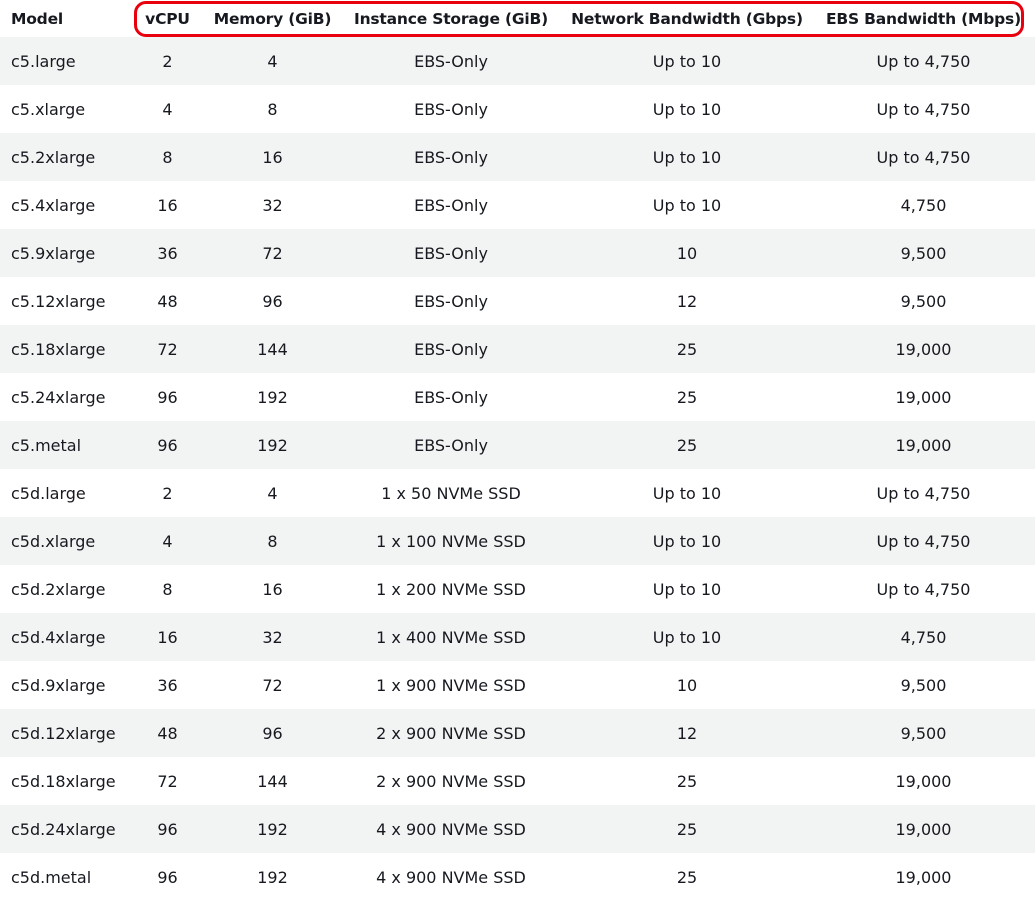 Image resolution: width=1035 pixels, height=901 pixels. What do you see at coordinates (923, 18) in the screenshot?
I see `header-ebs-bandwidth: EBS Bandwidth (Mbps)` at bounding box center [923, 18].